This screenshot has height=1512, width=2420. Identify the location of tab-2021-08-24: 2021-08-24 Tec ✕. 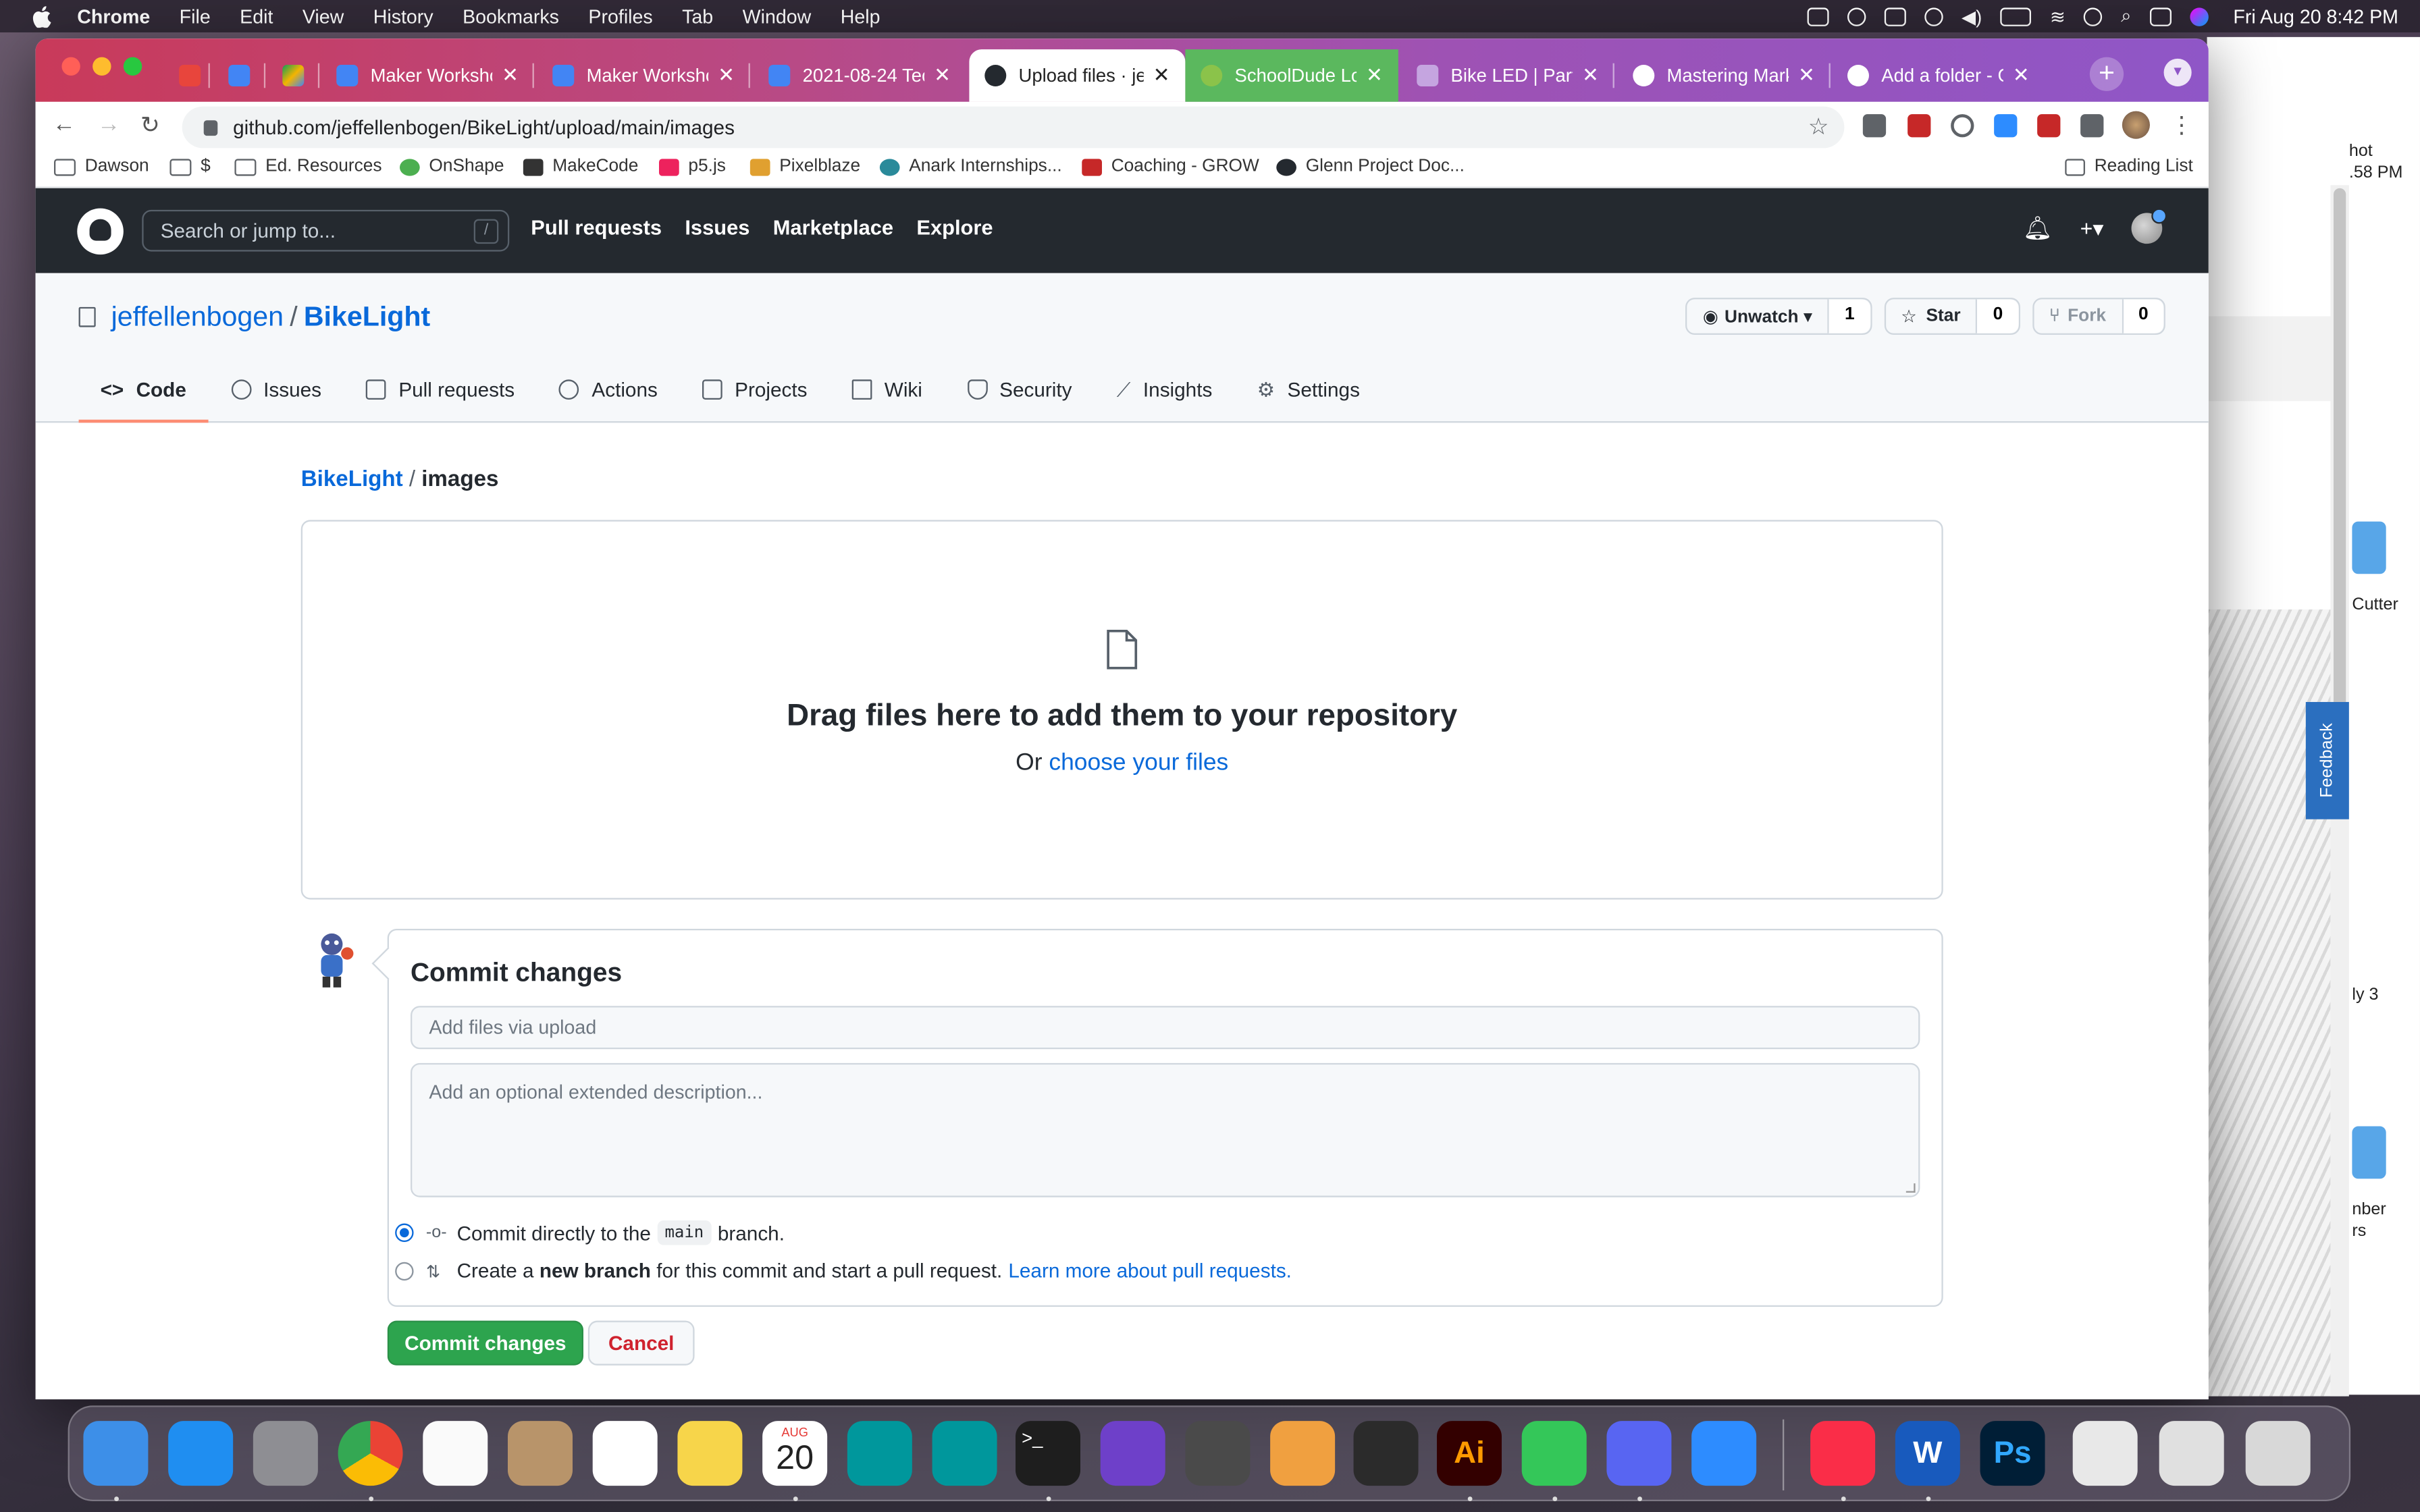
(859, 75).